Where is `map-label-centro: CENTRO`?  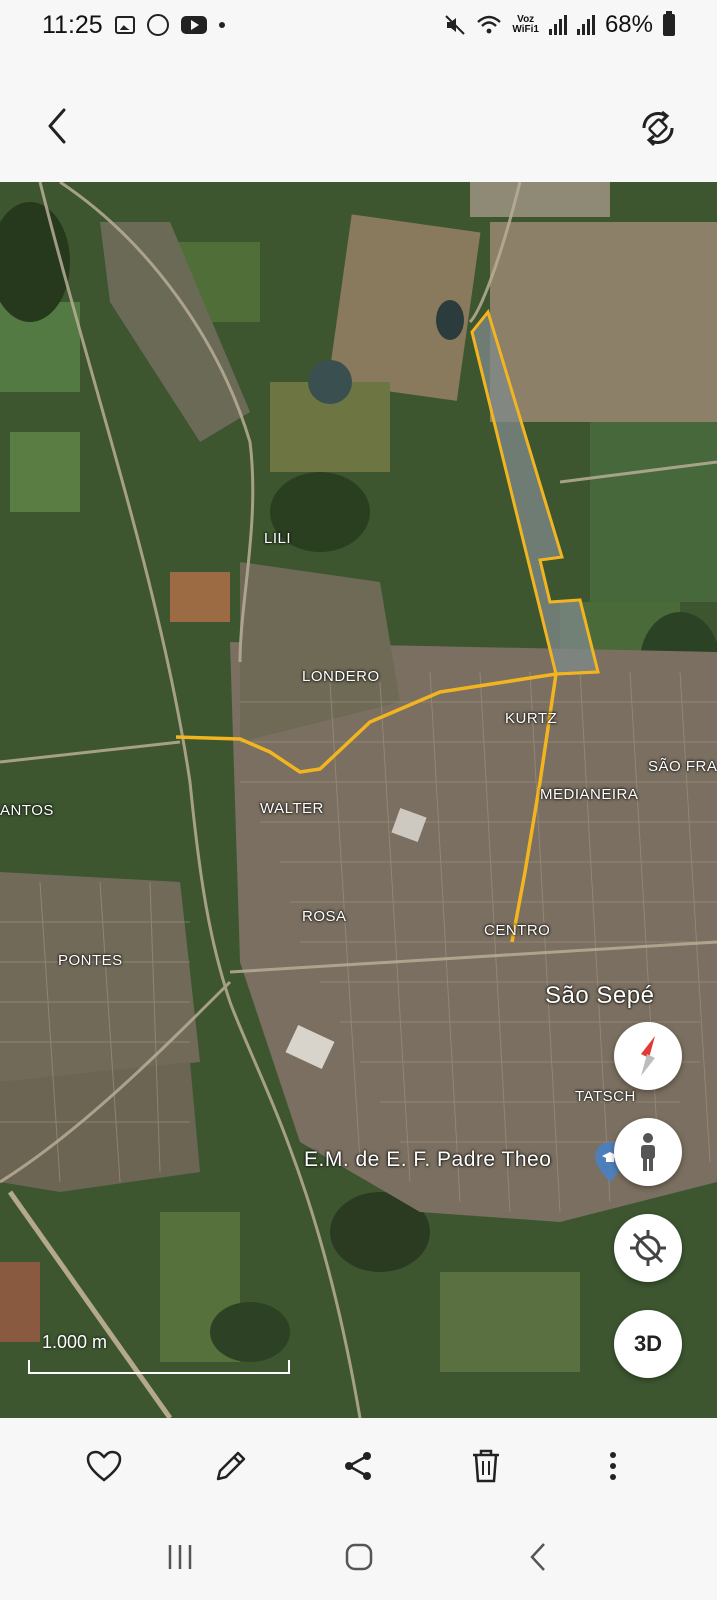
map-label-centro: CENTRO is located at coordinates (517, 930).